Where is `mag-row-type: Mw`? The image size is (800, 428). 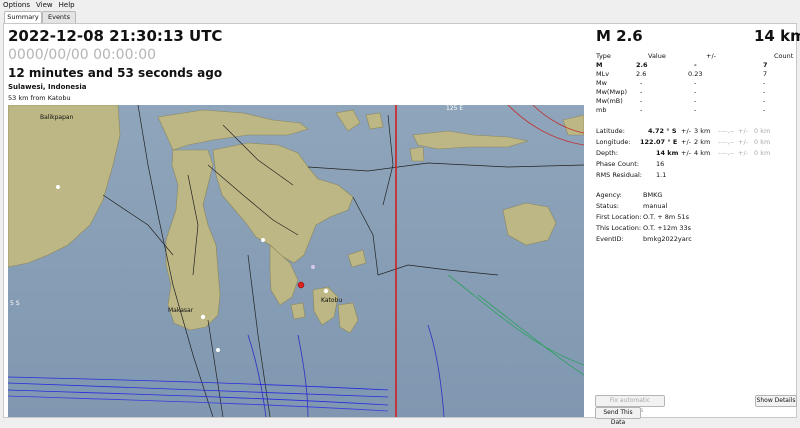 mag-row-type: Mw is located at coordinates (601, 83).